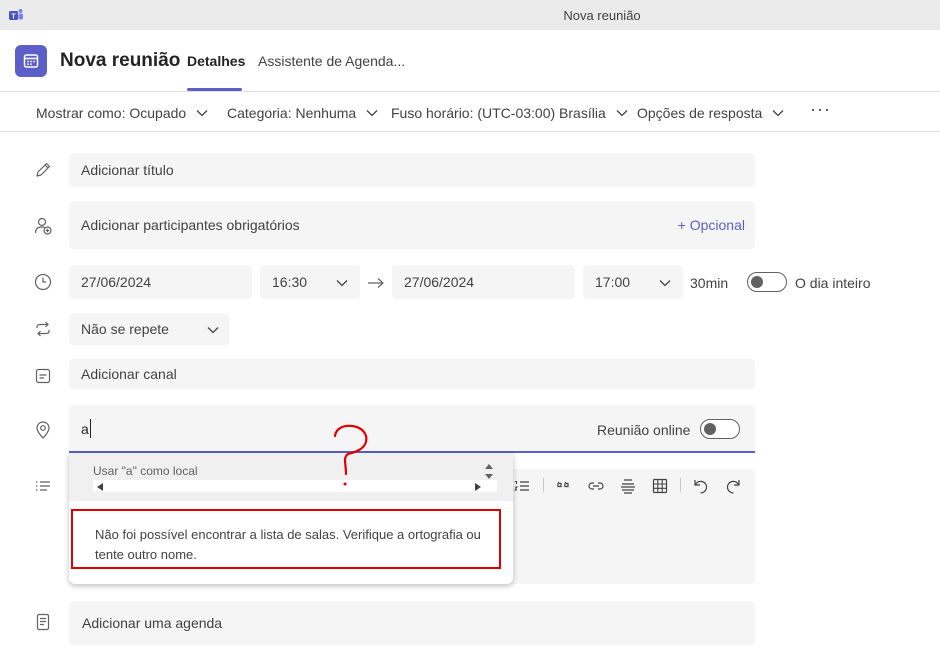 The image size is (940, 662). Describe the element at coordinates (111, 113) in the screenshot. I see `show-as-label: Mostrar como: Ocupado` at that location.